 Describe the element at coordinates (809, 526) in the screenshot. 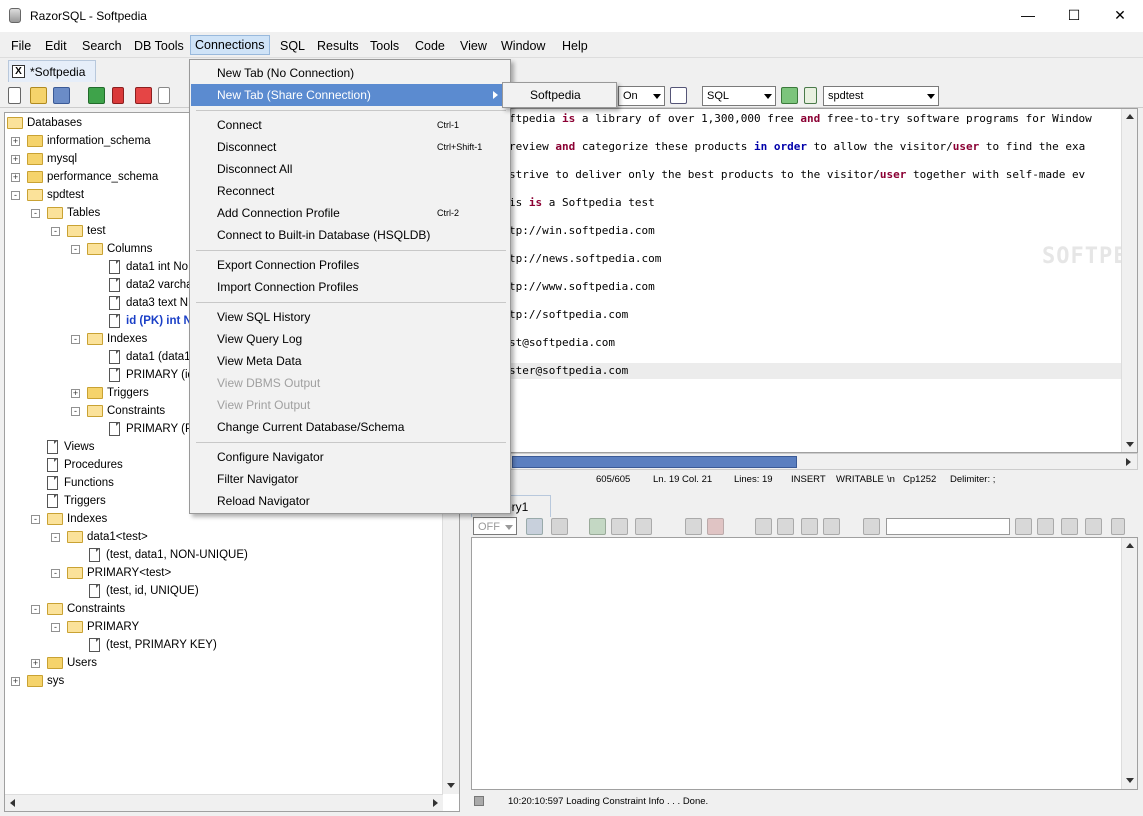

I see `copy-icon` at that location.